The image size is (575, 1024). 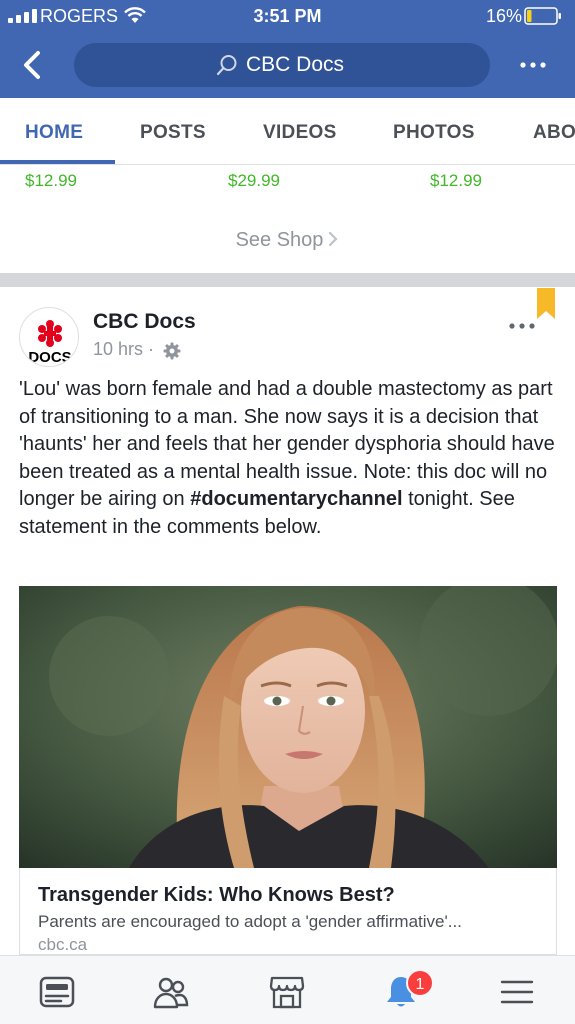 I want to click on top-bar: ROGERS 3:51 PM 16% CBC Docs, so click(x=287, y=49).